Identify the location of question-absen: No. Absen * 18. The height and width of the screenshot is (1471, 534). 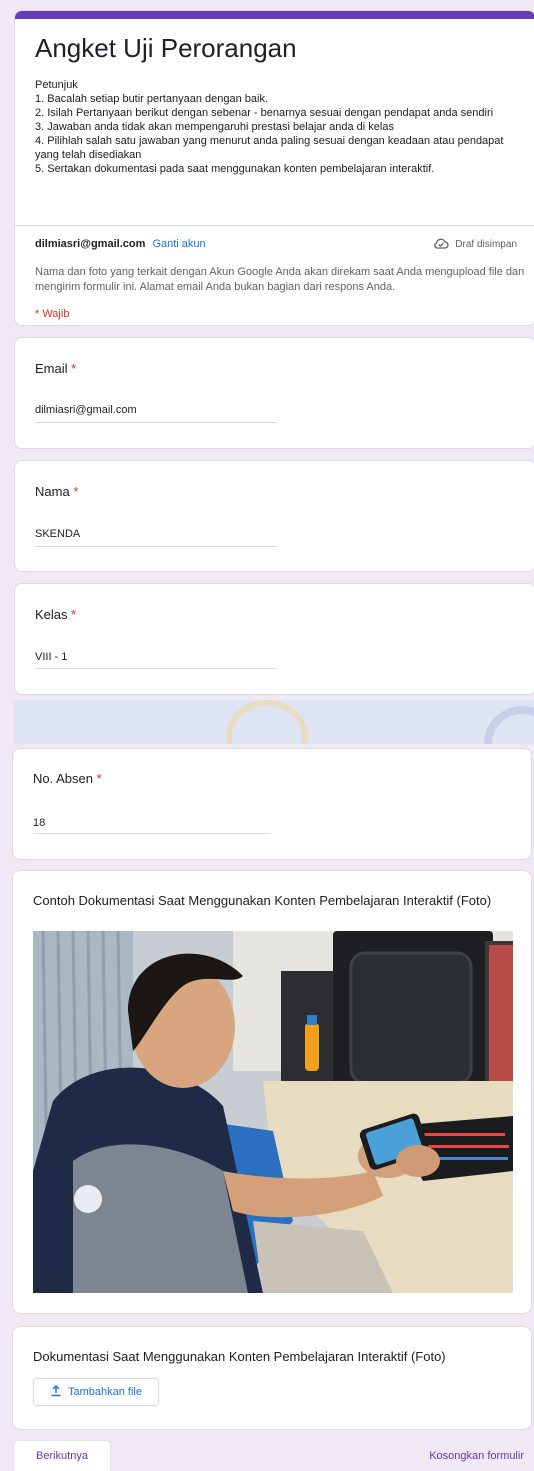
(272, 804).